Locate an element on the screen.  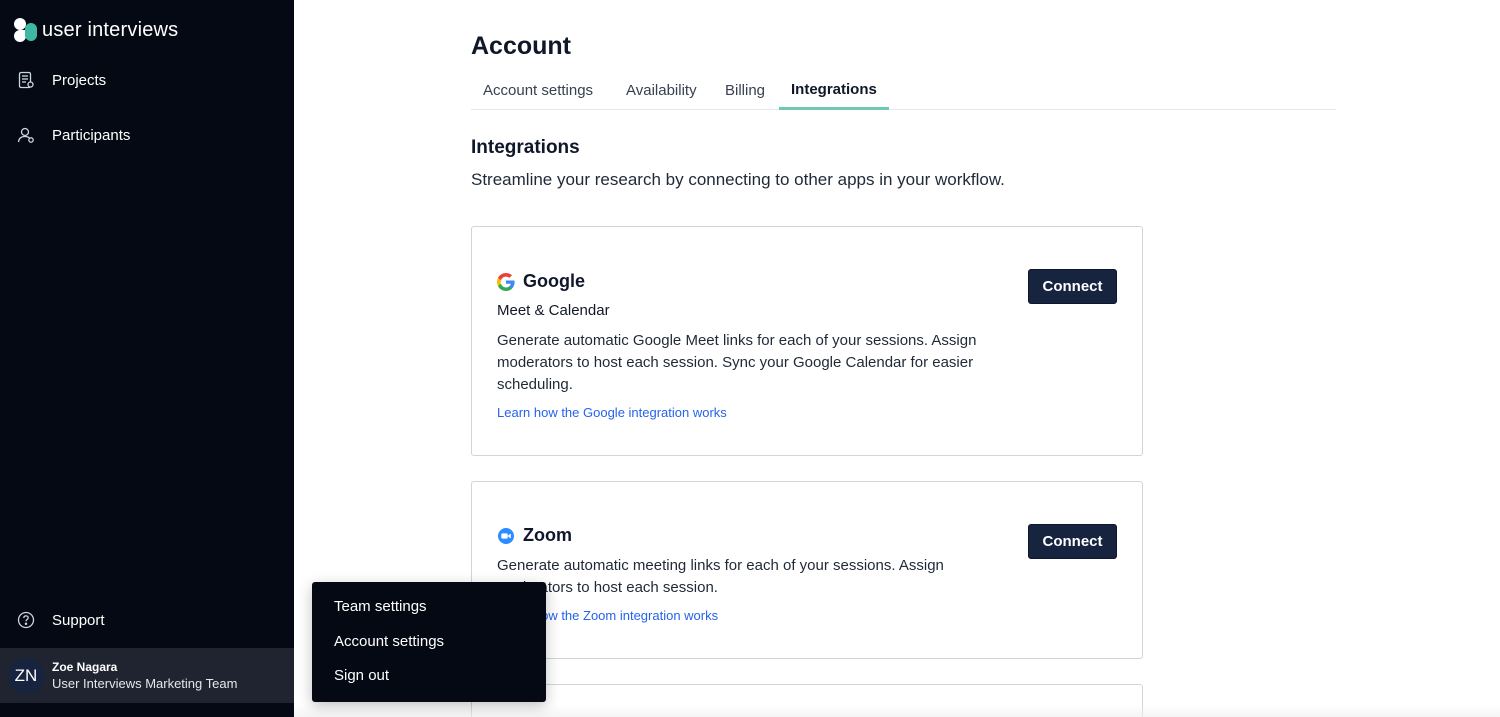
sidebar-item-participants: Participants is located at coordinates (73, 135).